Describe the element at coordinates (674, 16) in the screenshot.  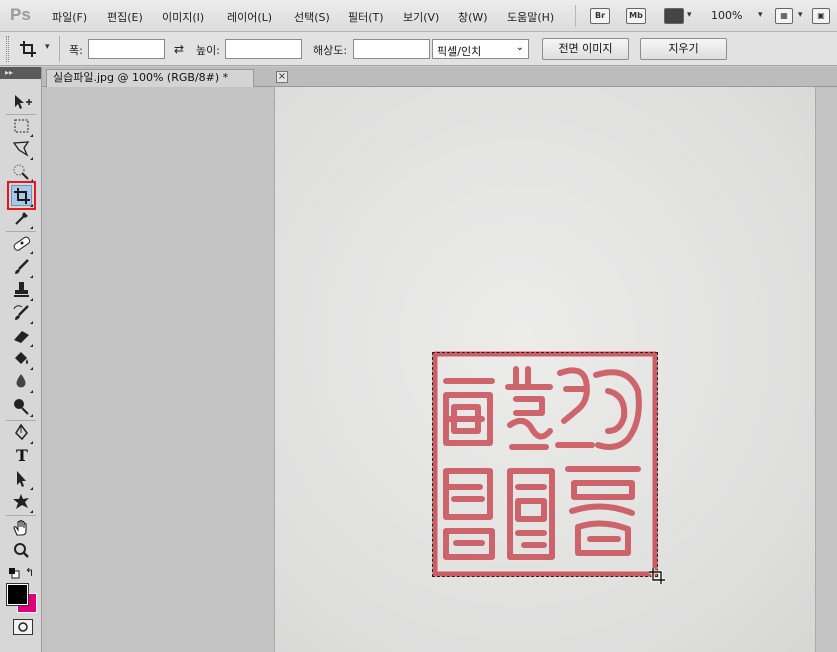
I see `extras-icon` at that location.